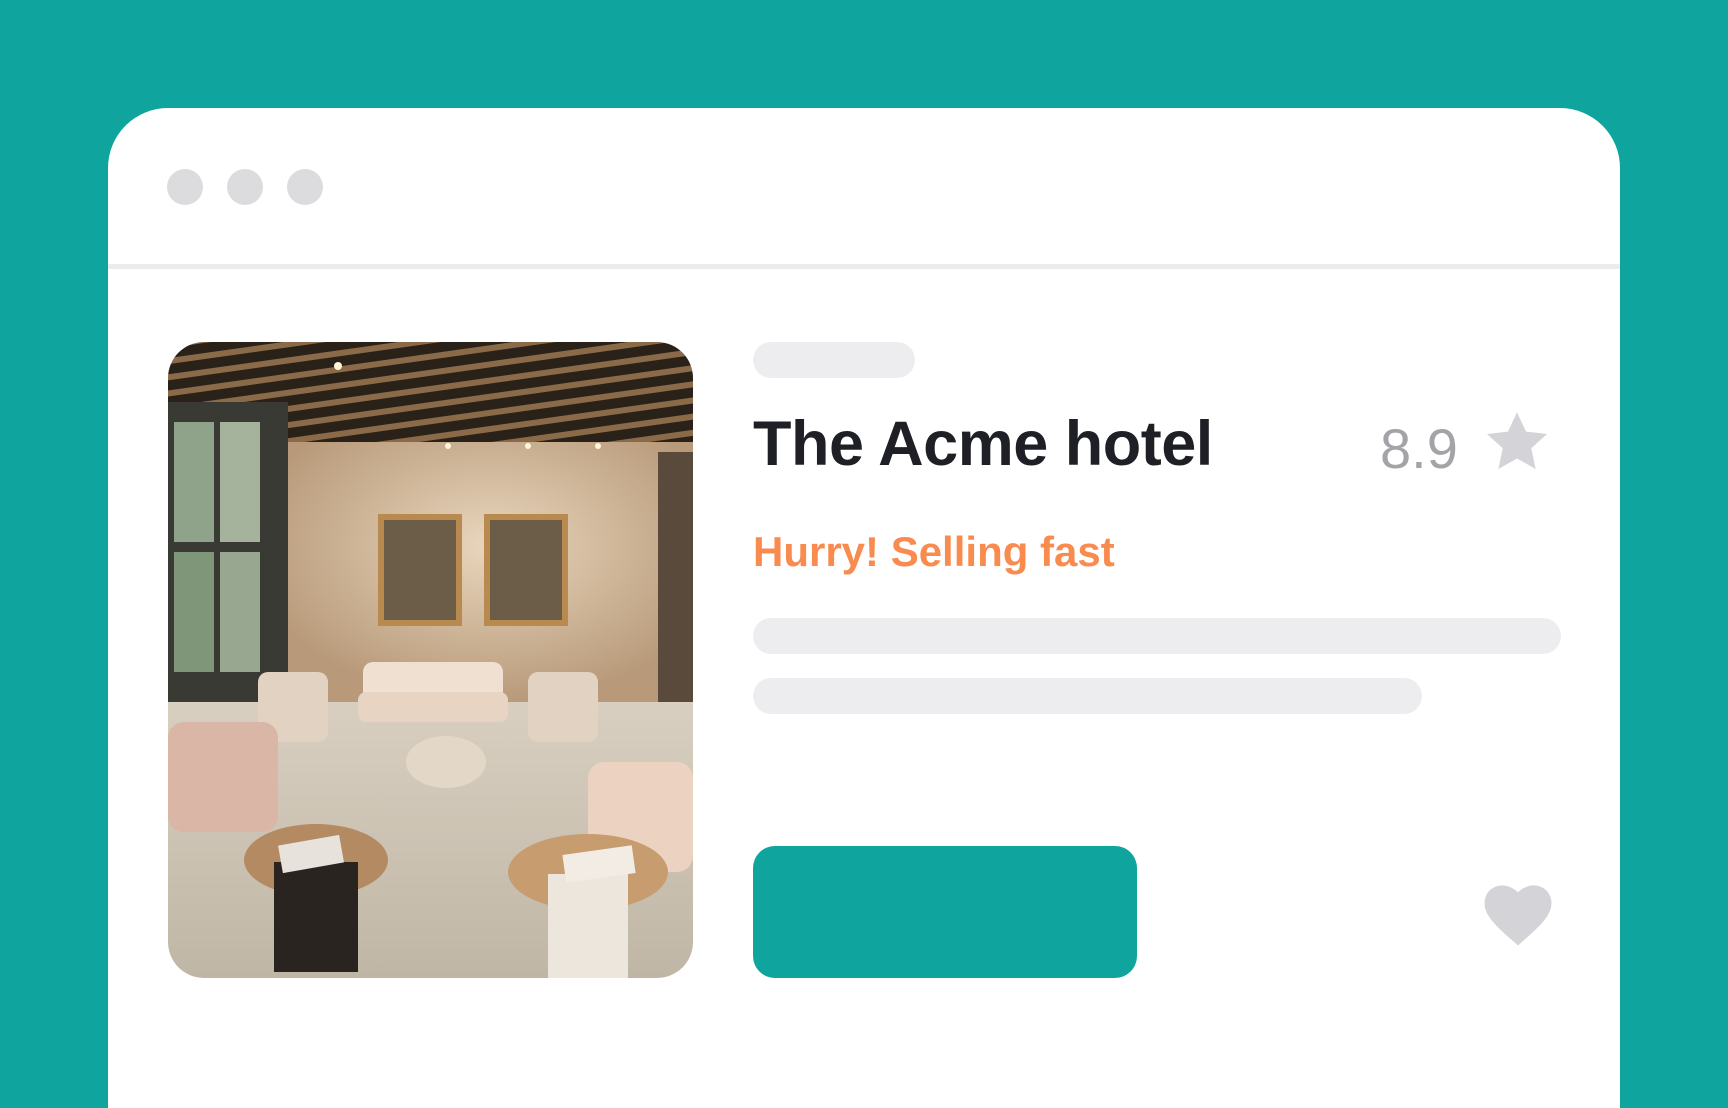 Image resolution: width=1728 pixels, height=1108 pixels. Describe the element at coordinates (305, 187) in the screenshot. I see `window-maximize-dot` at that location.